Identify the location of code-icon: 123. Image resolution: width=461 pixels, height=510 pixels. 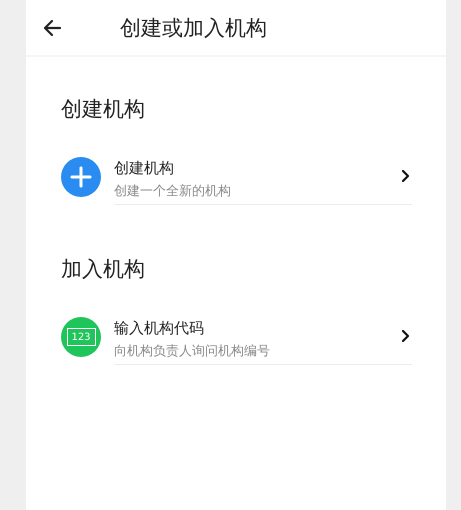
(81, 337).